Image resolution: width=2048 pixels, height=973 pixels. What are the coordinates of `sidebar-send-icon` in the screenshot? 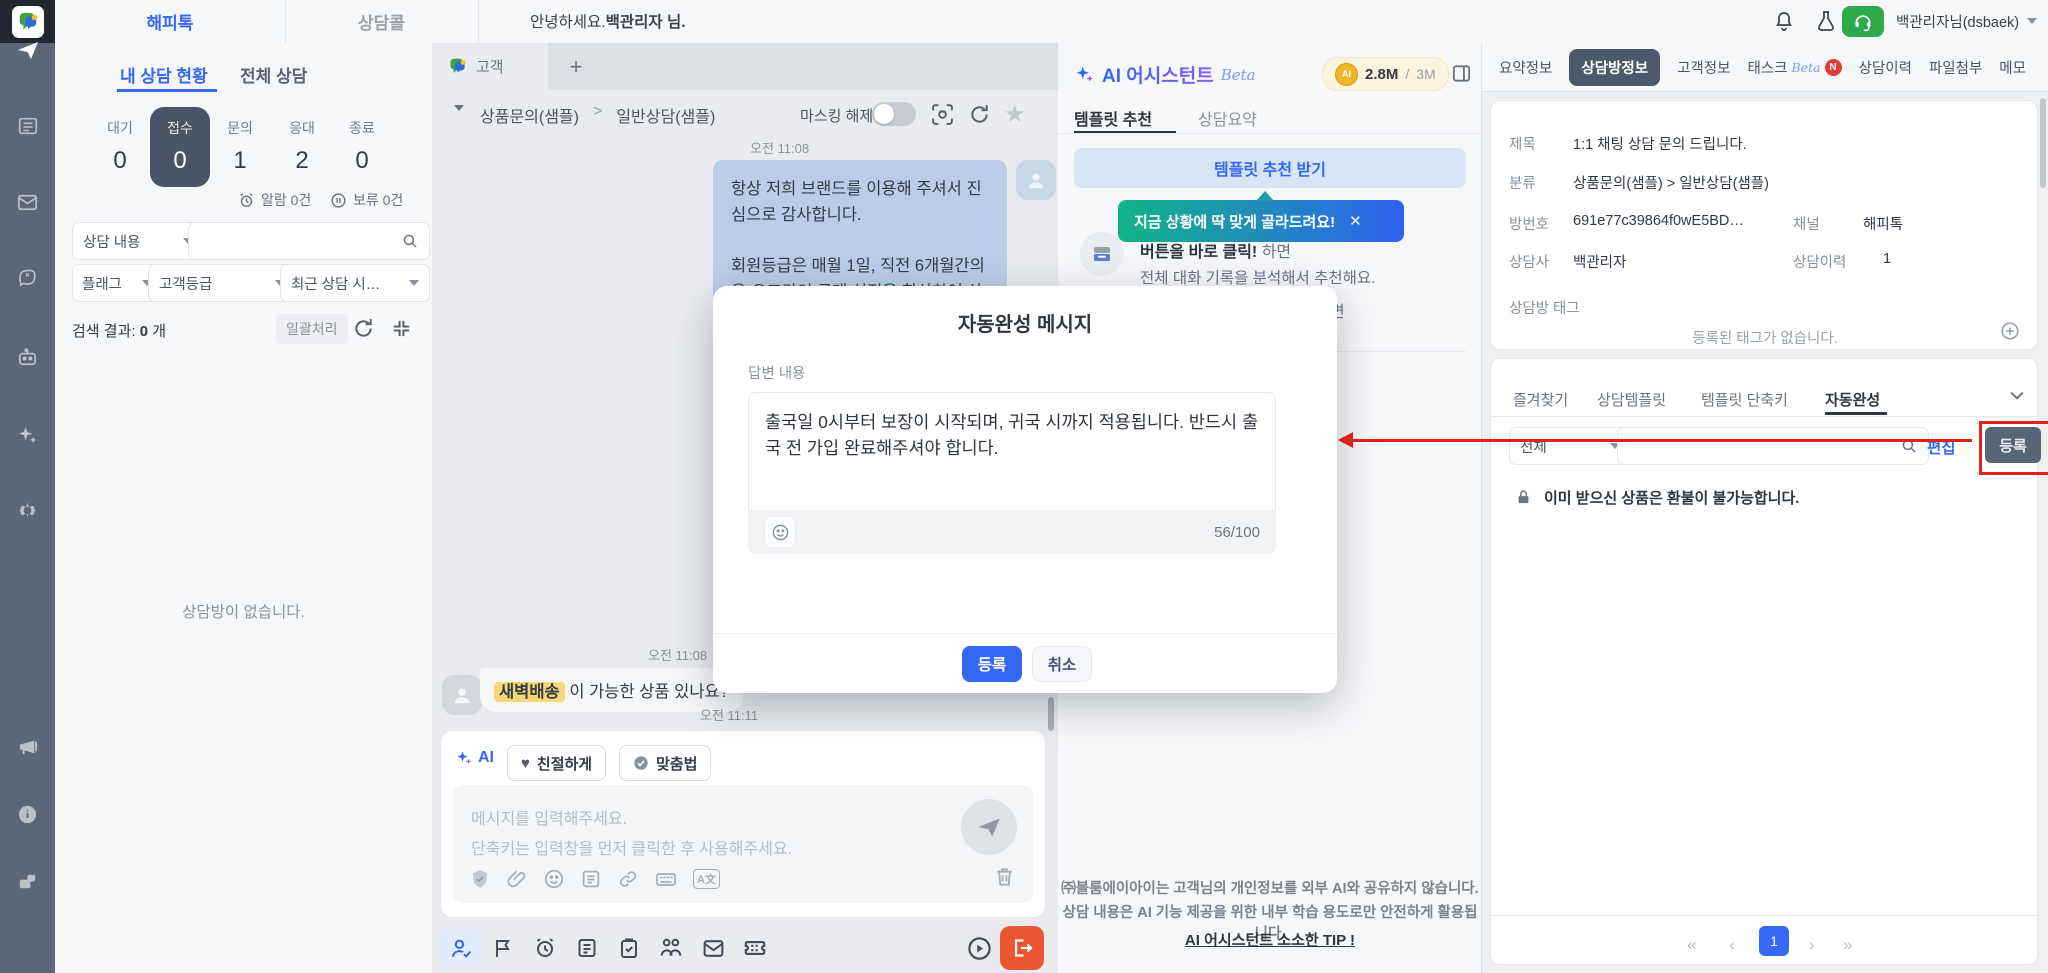 It's located at (27, 50).